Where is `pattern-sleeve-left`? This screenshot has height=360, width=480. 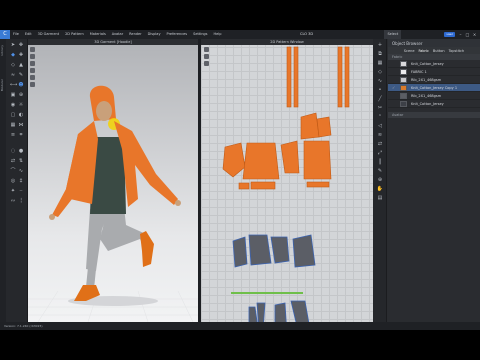
pattern-sleeve-left is located at coordinates (234, 160).